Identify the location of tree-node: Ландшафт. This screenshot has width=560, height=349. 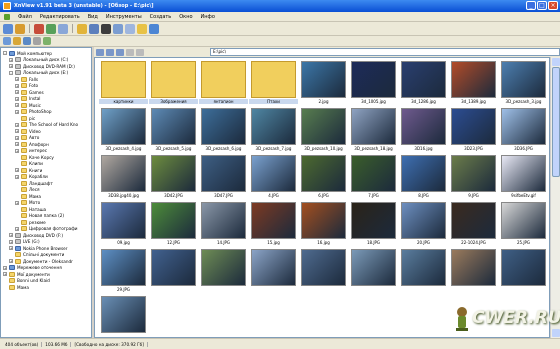
(34, 183).